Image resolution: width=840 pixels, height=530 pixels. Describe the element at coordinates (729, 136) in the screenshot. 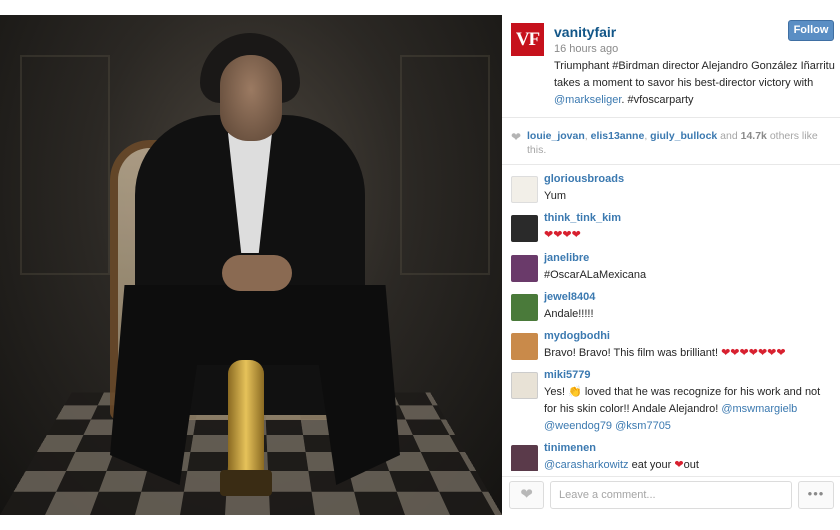

I see `likes-and: and` at that location.